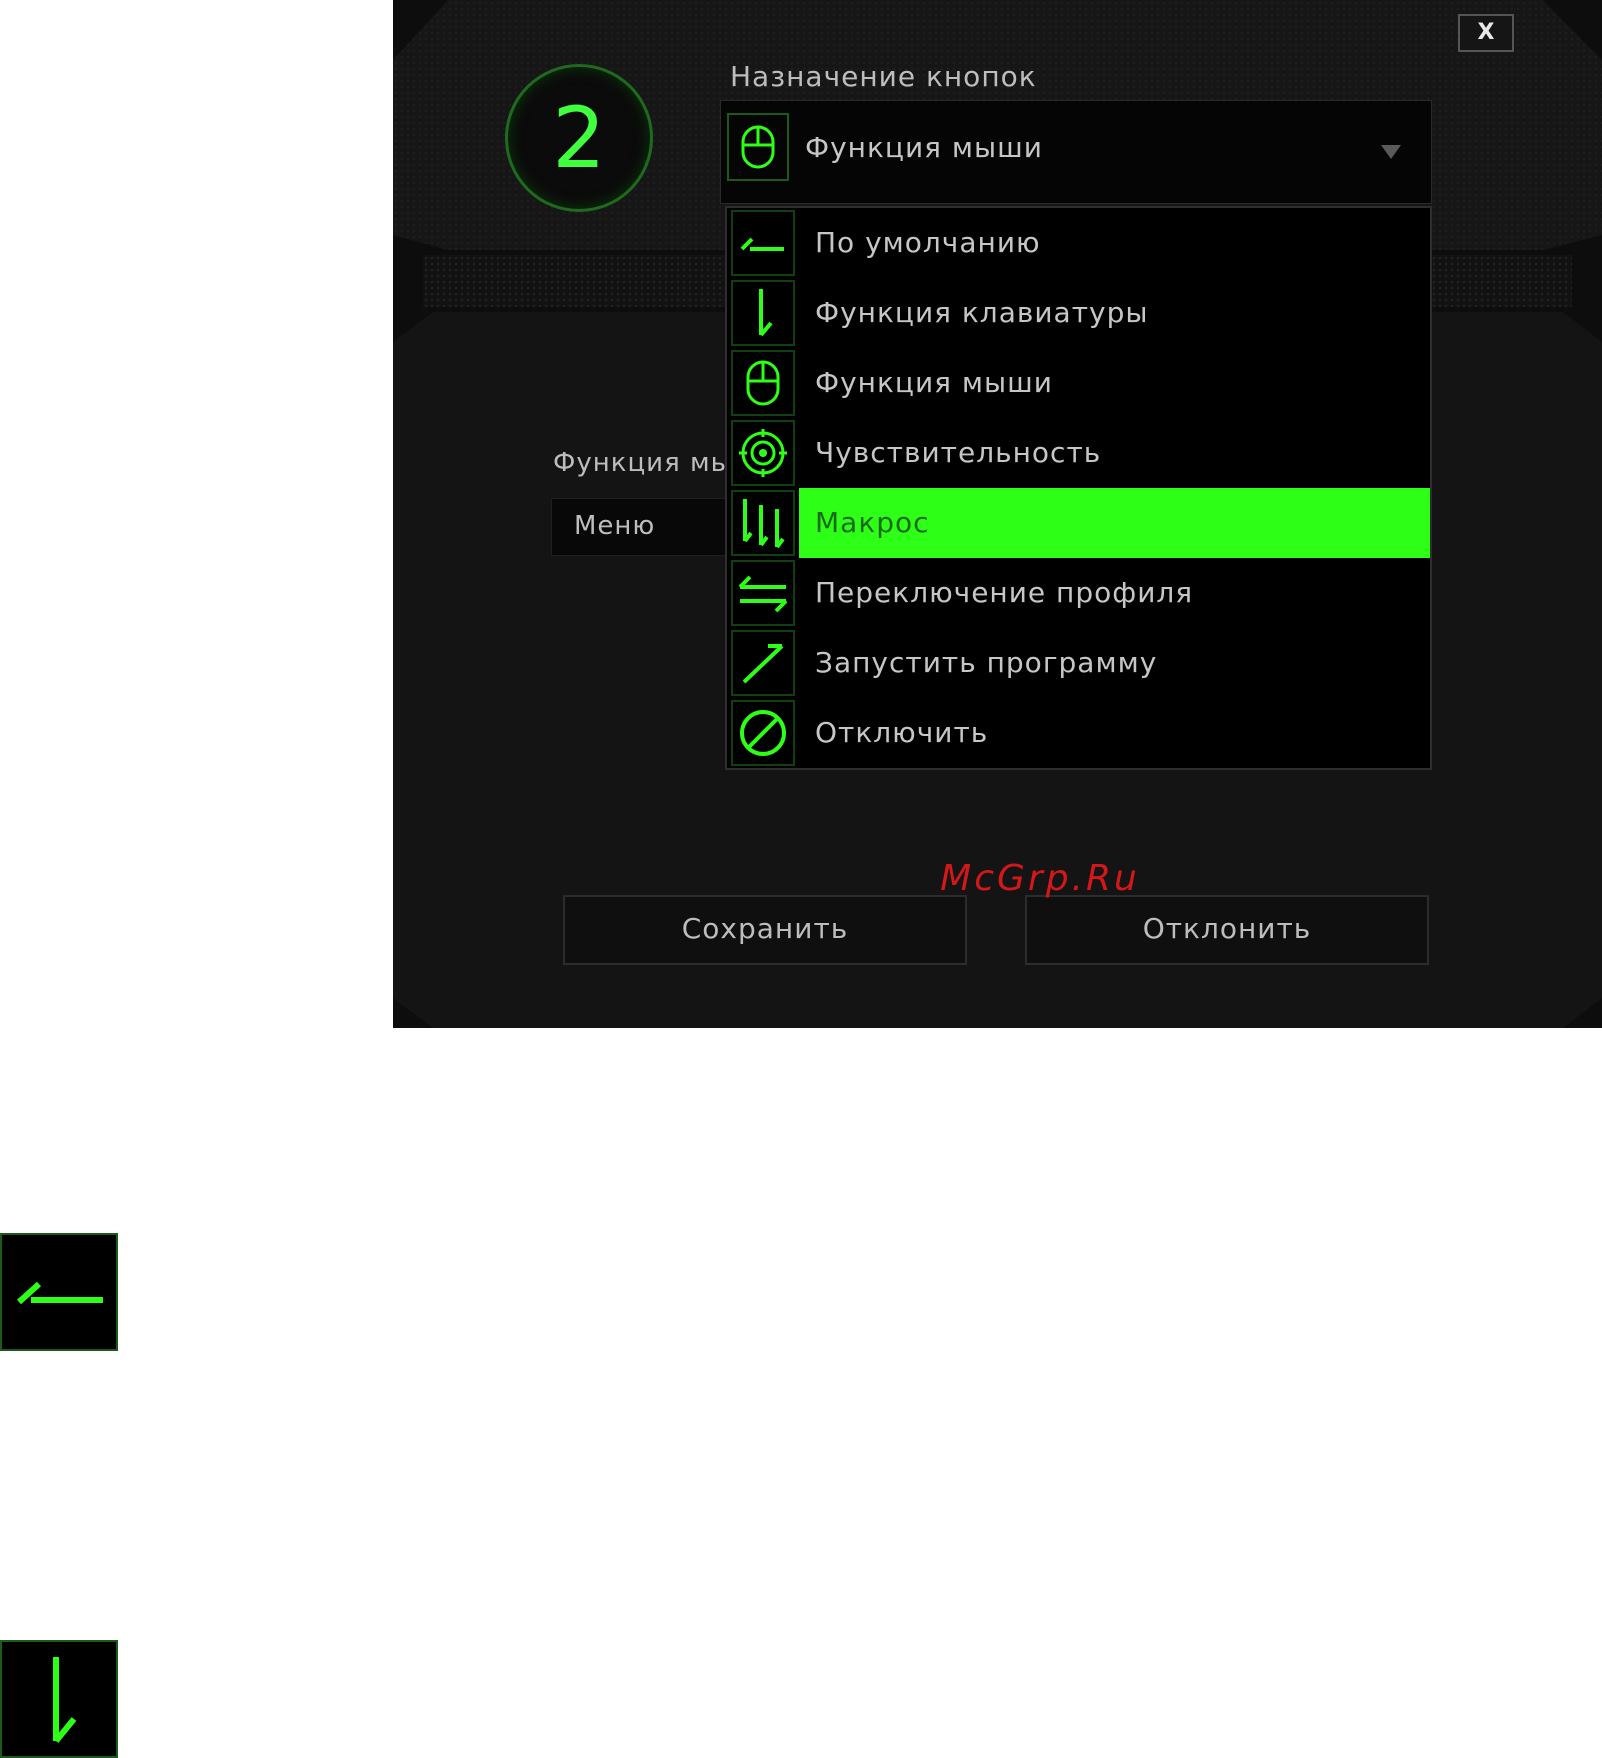 The height and width of the screenshot is (1758, 1602). Describe the element at coordinates (1391, 152) in the screenshot. I see `chevron-down-icon` at that location.